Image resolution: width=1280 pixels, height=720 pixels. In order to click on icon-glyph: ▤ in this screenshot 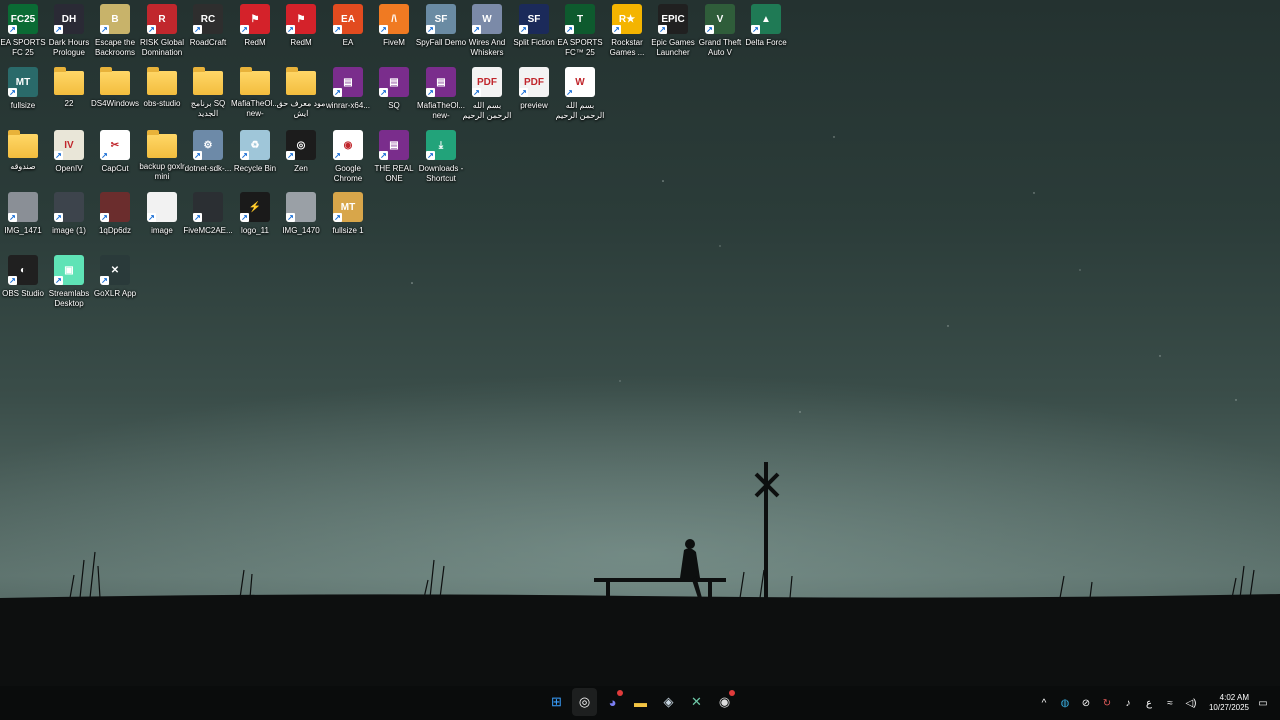, I will do `click(394, 82)`.